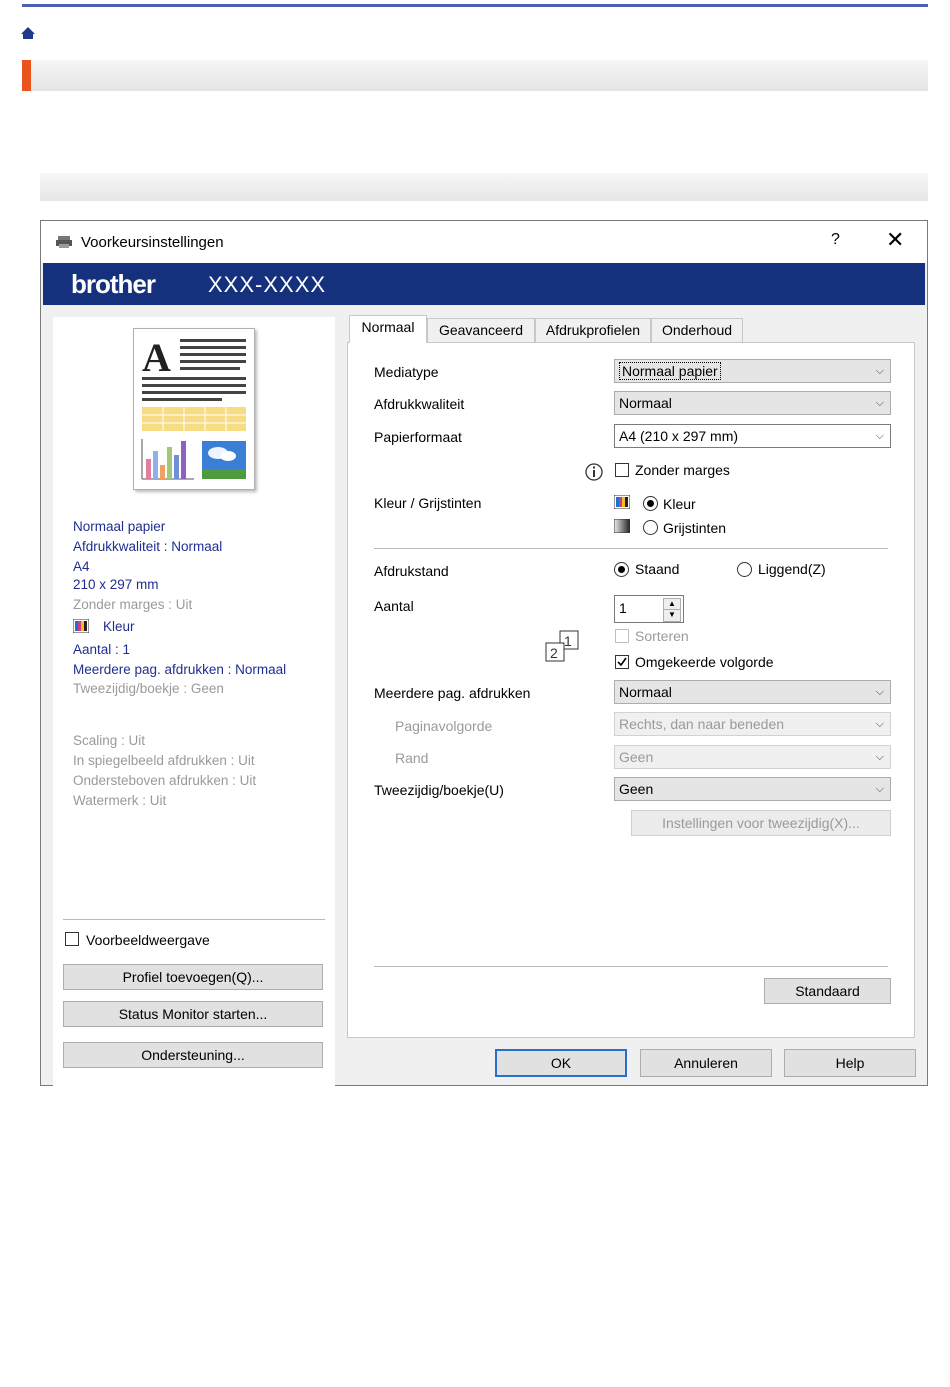 The image size is (950, 1387). Describe the element at coordinates (752, 692) in the screenshot. I see `multipage-select: Normaal ⌵` at that location.